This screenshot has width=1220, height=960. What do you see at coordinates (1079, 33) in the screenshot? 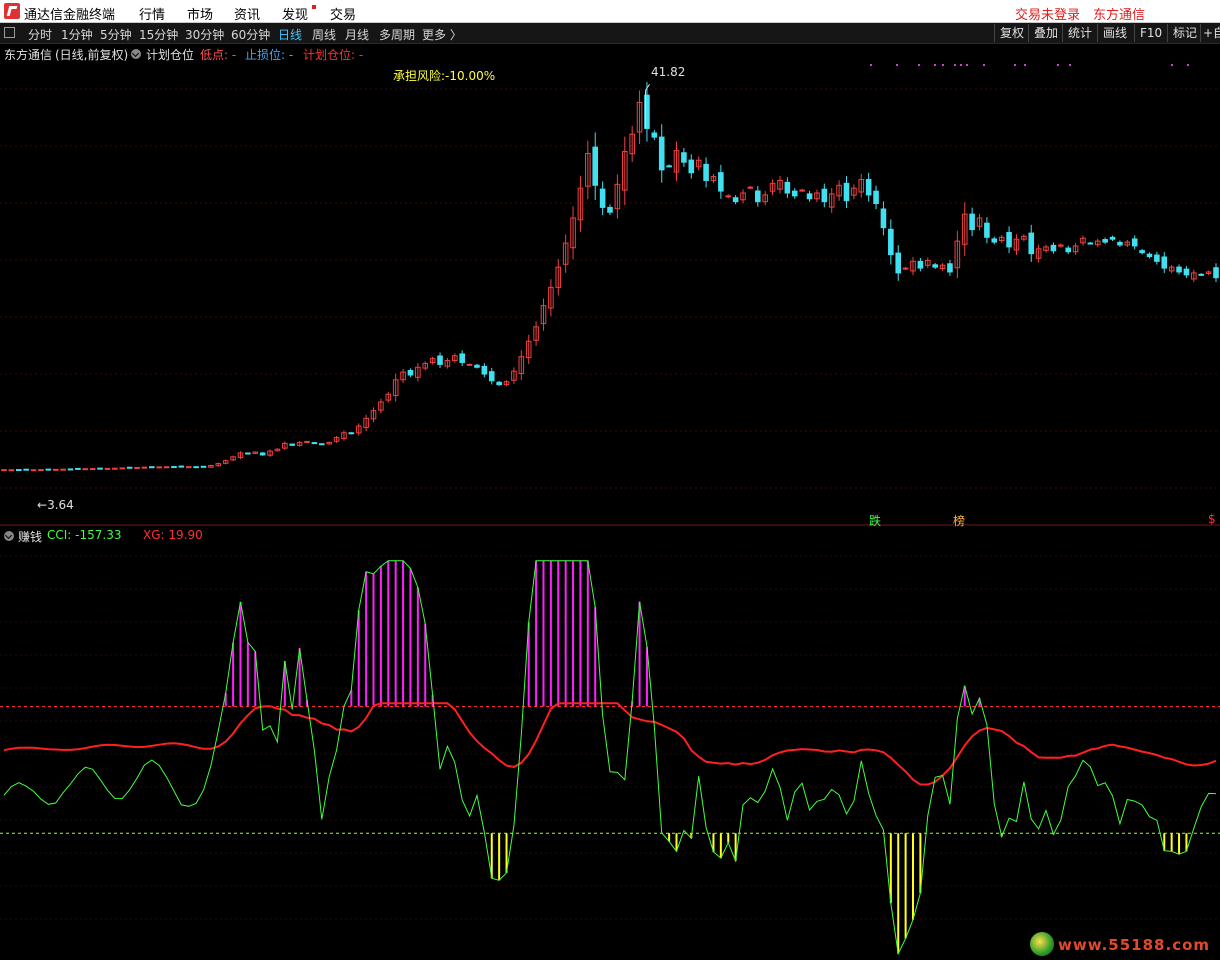
I see `statistics-button: 统计` at bounding box center [1079, 33].